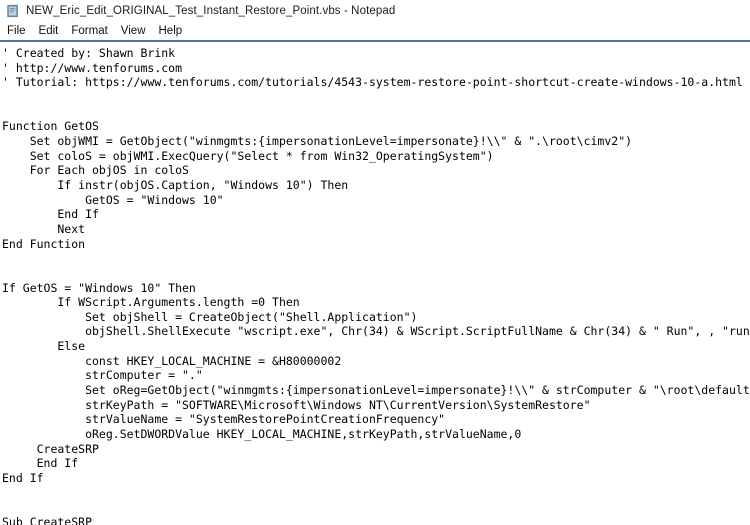  What do you see at coordinates (12, 11) in the screenshot?
I see `notepad-document-icon` at bounding box center [12, 11].